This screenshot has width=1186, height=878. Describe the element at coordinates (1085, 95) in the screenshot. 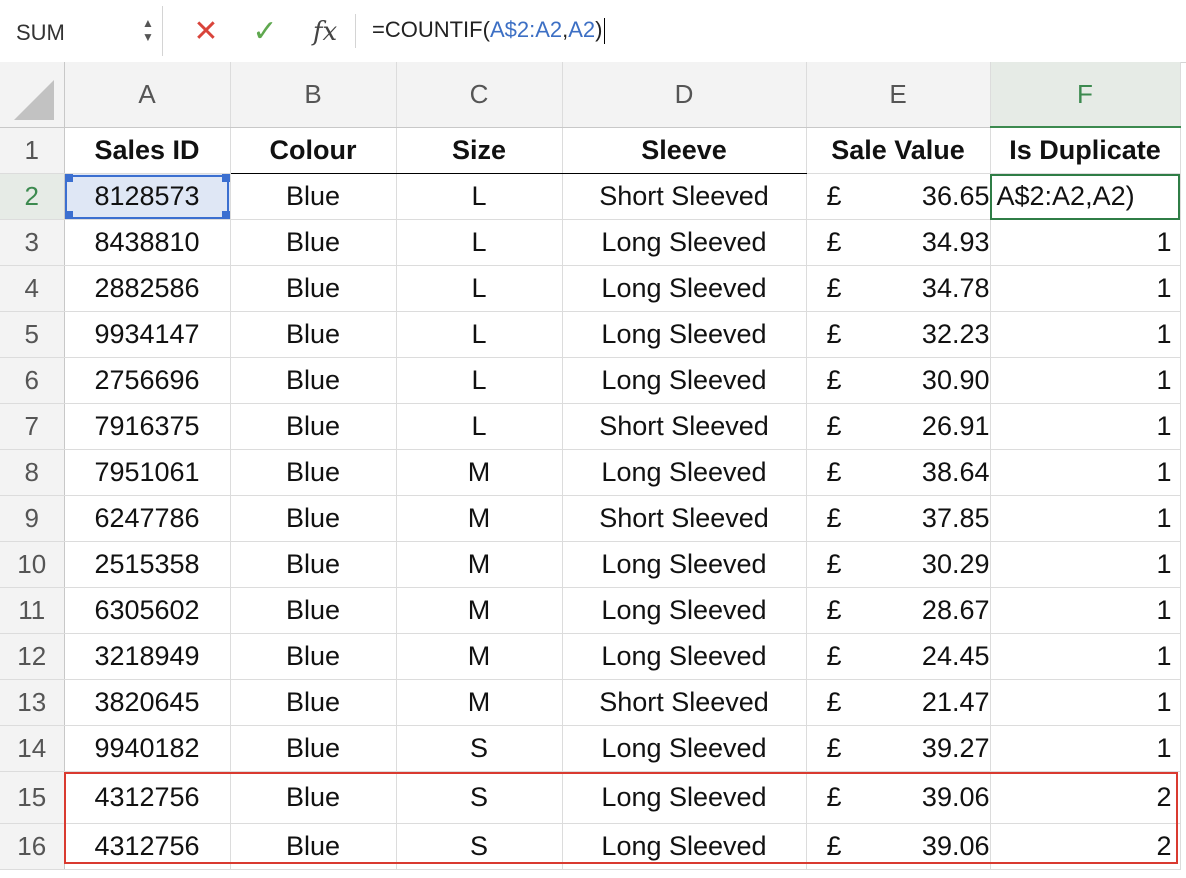

I see `column-header-f: F` at that location.